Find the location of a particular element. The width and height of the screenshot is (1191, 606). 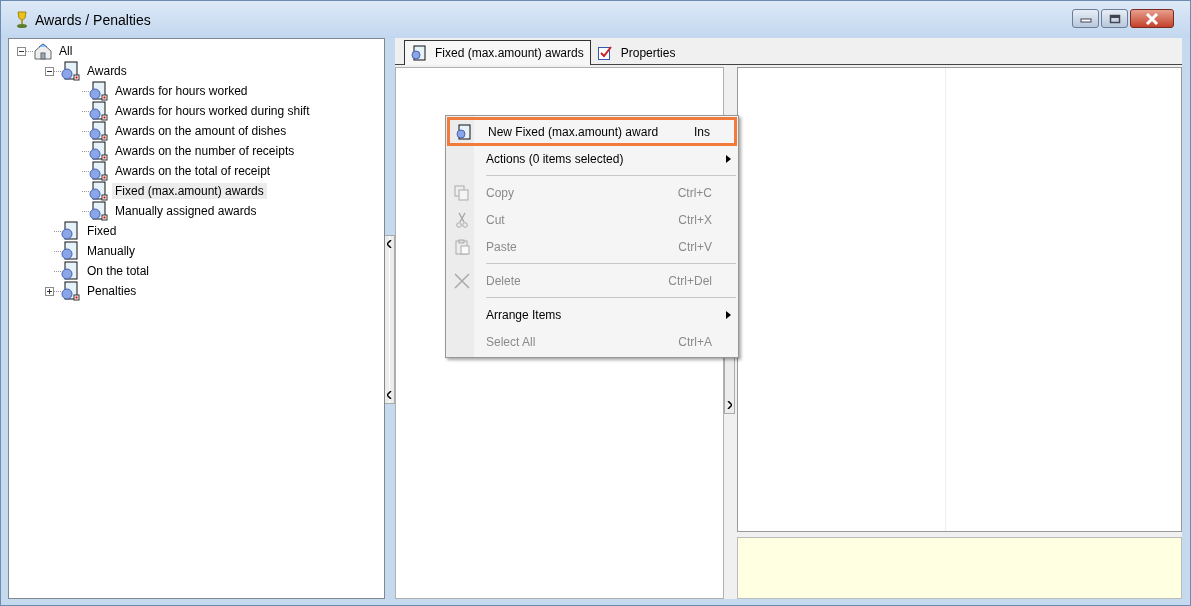

tree-item: Fixed is located at coordinates (102, 231).